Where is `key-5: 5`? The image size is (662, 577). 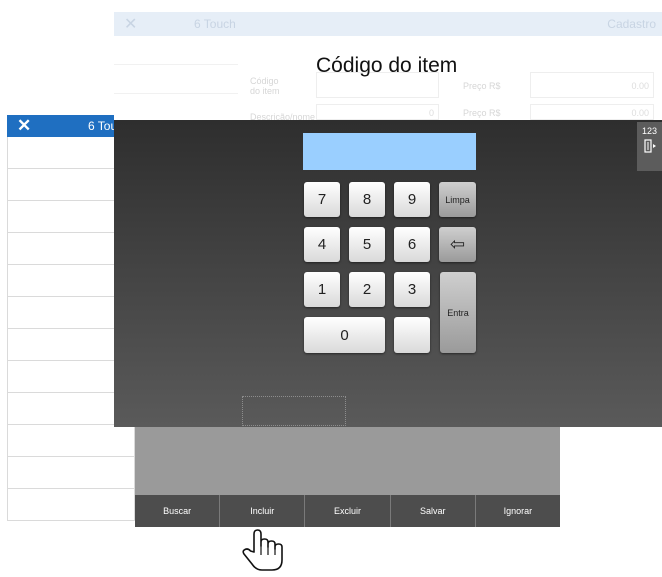
key-5: 5 is located at coordinates (367, 244).